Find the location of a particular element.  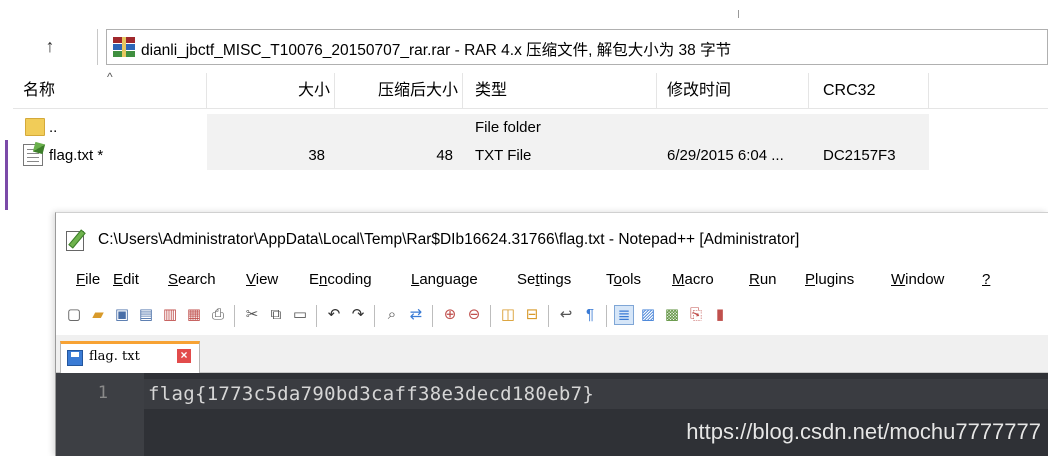

menu-macro: Macro is located at coordinates (693, 279).